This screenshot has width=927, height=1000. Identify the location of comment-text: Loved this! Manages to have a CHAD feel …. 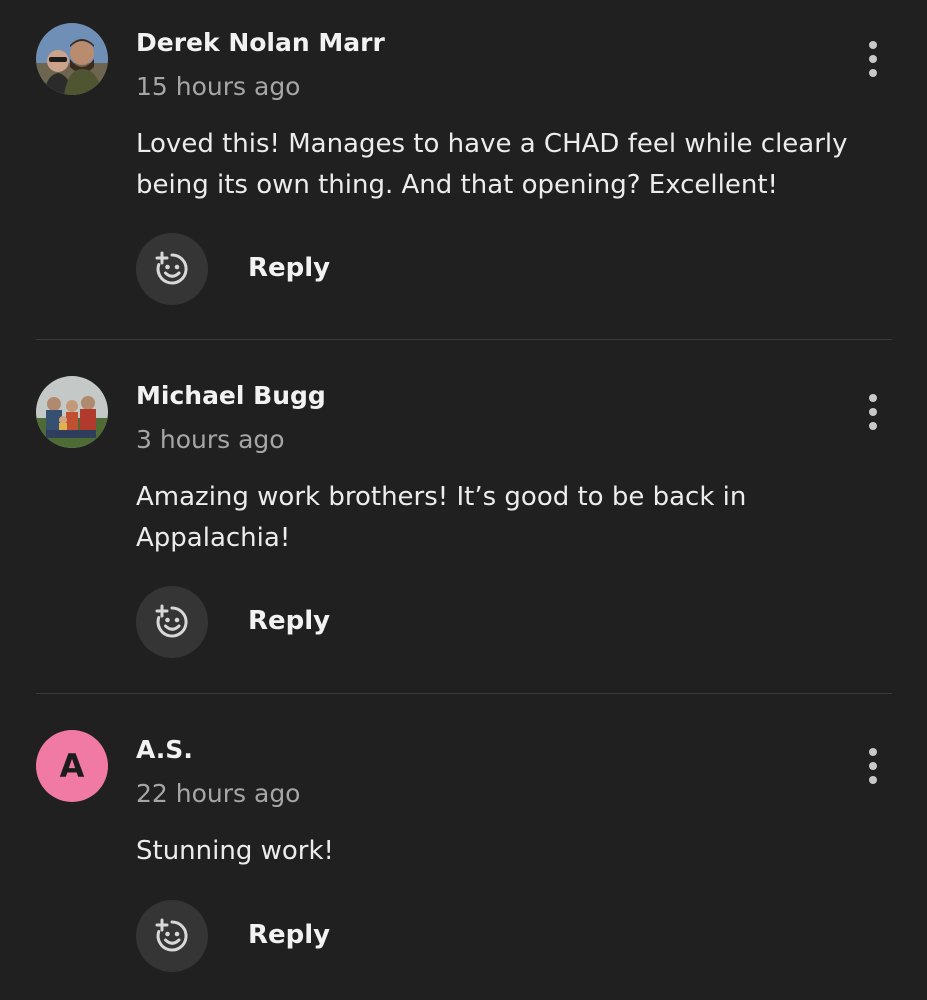
(492, 164).